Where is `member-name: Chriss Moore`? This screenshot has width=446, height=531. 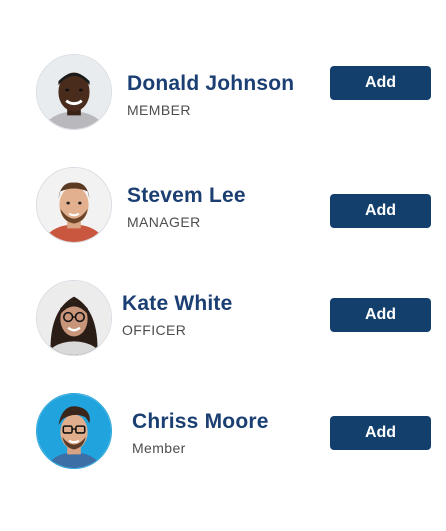 member-name: Chriss Moore is located at coordinates (200, 421).